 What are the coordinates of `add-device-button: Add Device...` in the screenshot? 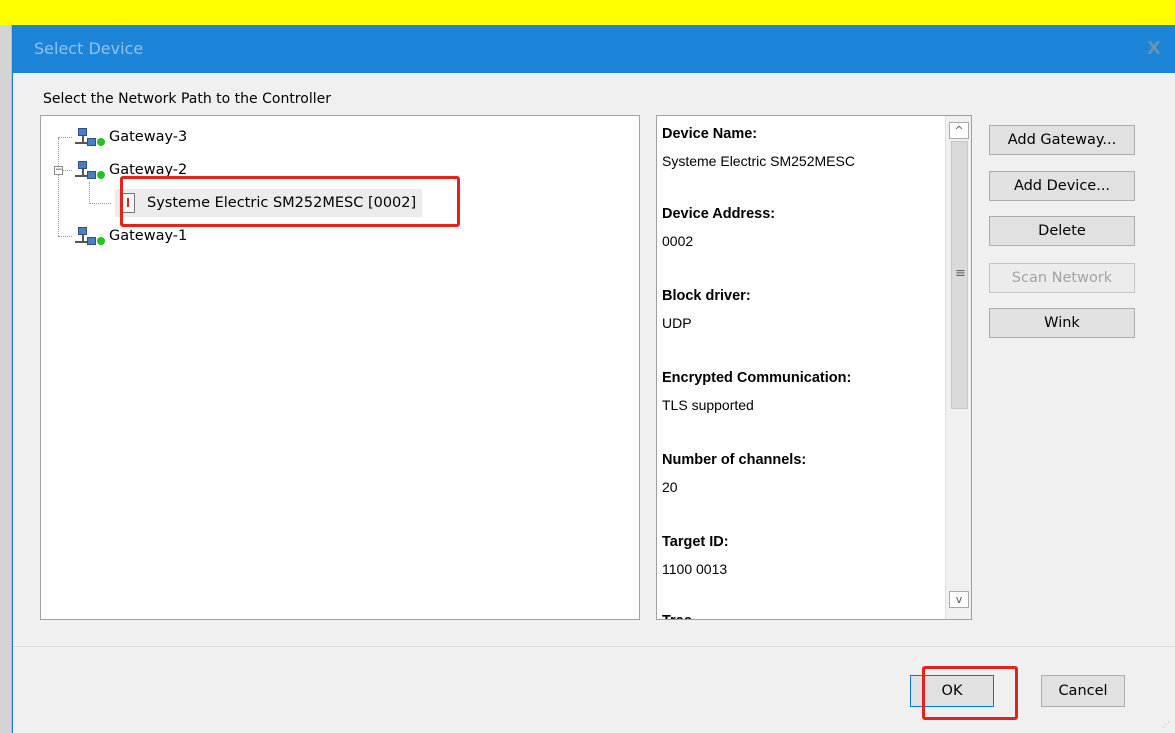 It's located at (1062, 186).